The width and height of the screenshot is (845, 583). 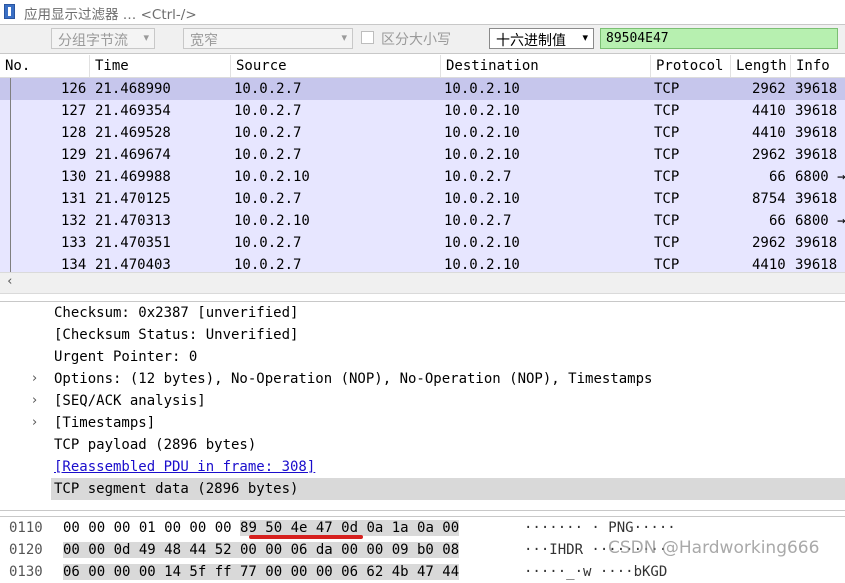 I want to click on detail-line: Checksum: 0x2387 [unverified], so click(x=176, y=313).